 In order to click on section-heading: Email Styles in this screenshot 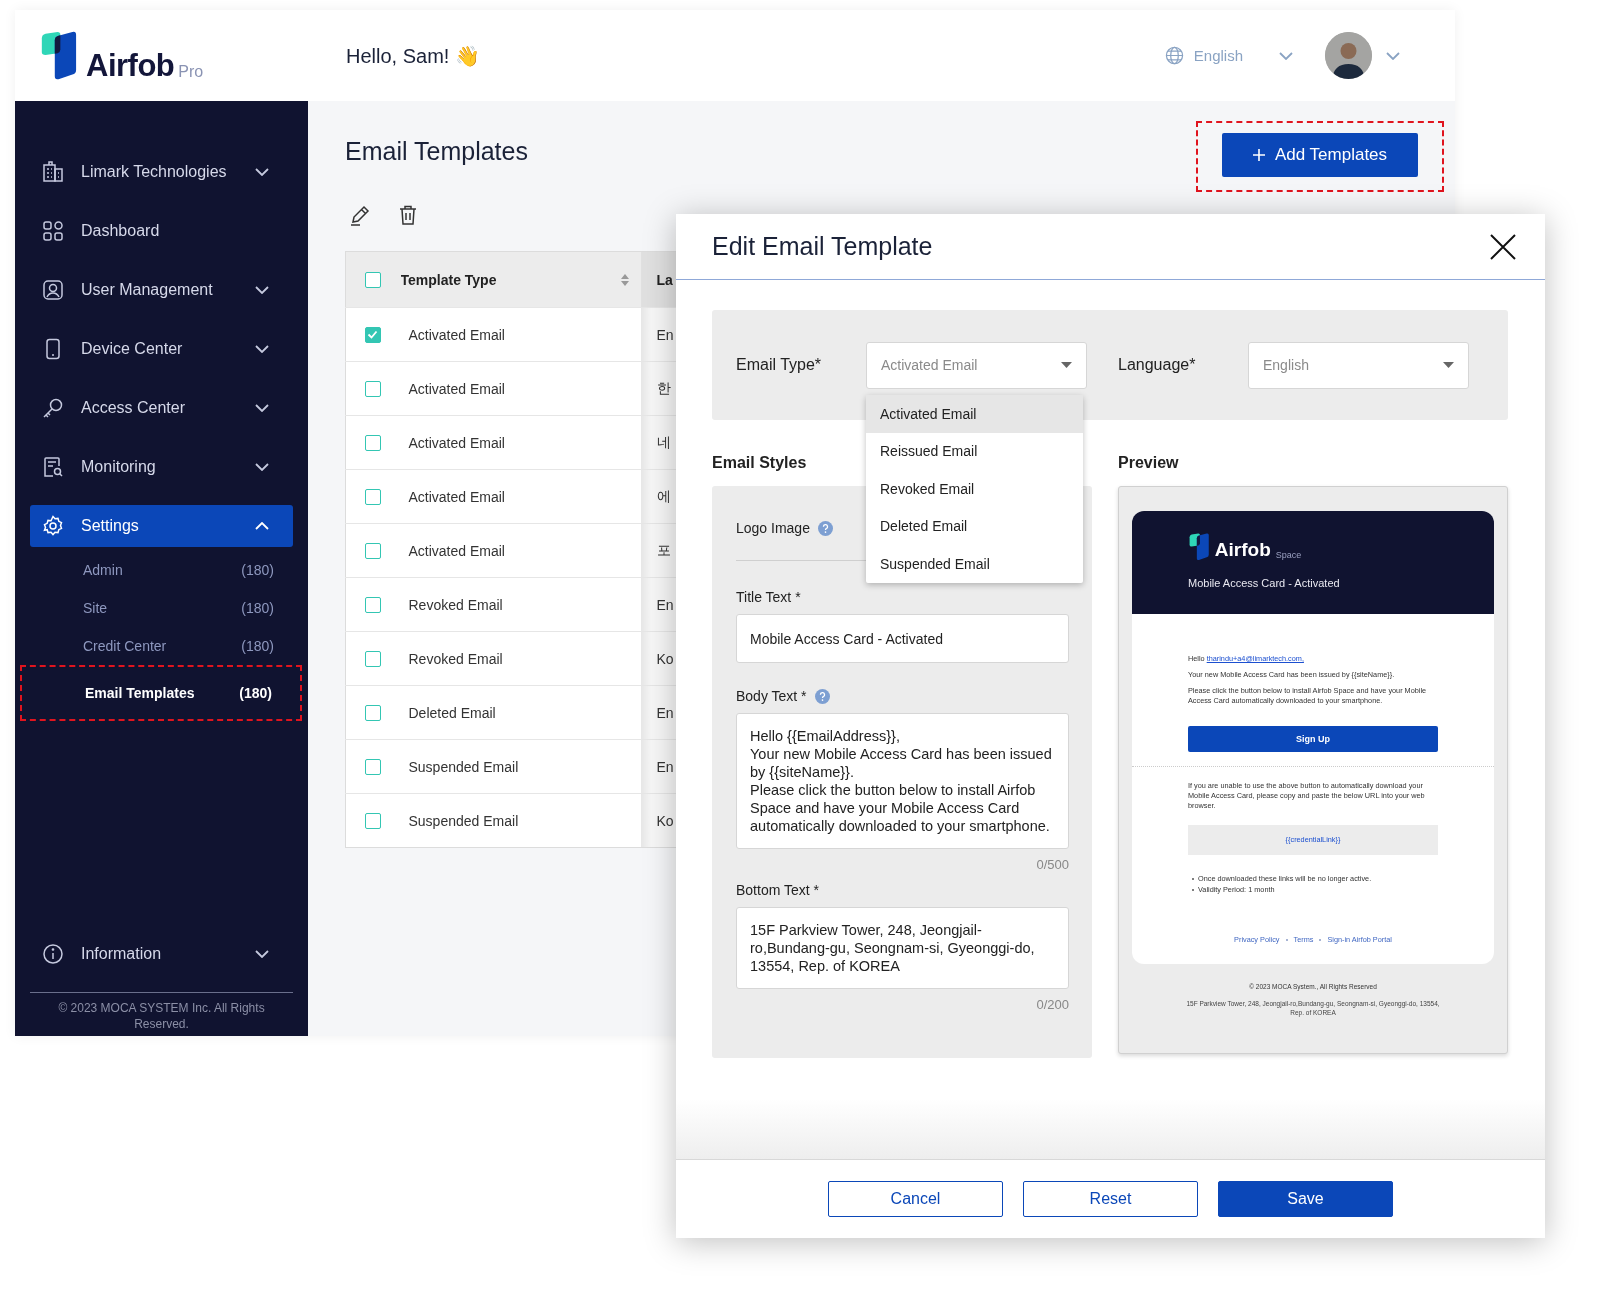, I will do `click(759, 463)`.